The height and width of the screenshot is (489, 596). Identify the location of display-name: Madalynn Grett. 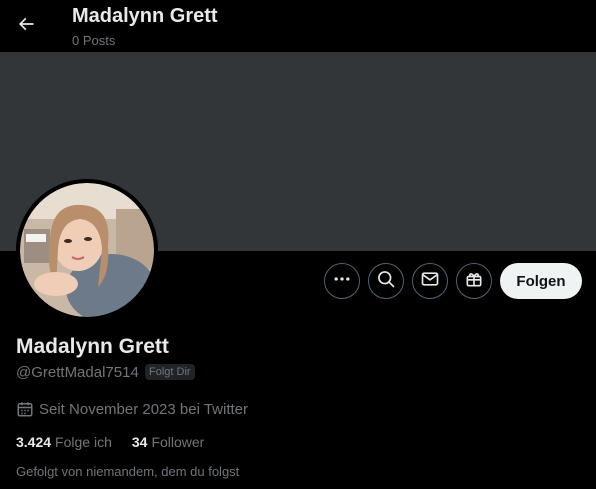
(92, 346).